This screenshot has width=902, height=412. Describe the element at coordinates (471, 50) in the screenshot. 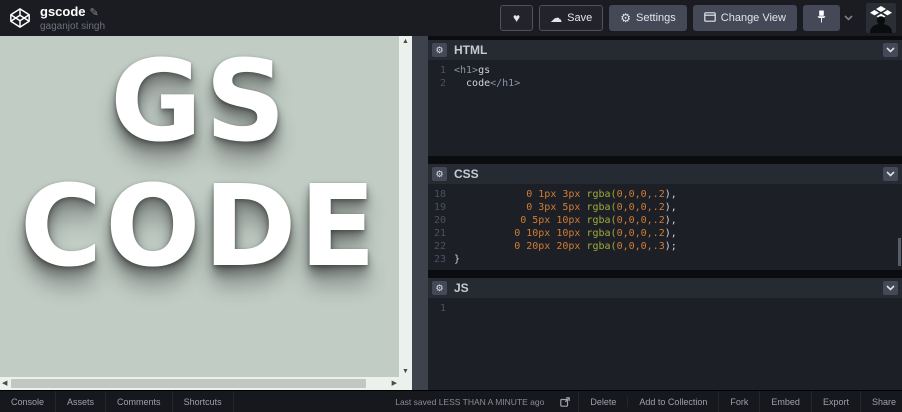

I see `html-panel-label: HTML` at that location.